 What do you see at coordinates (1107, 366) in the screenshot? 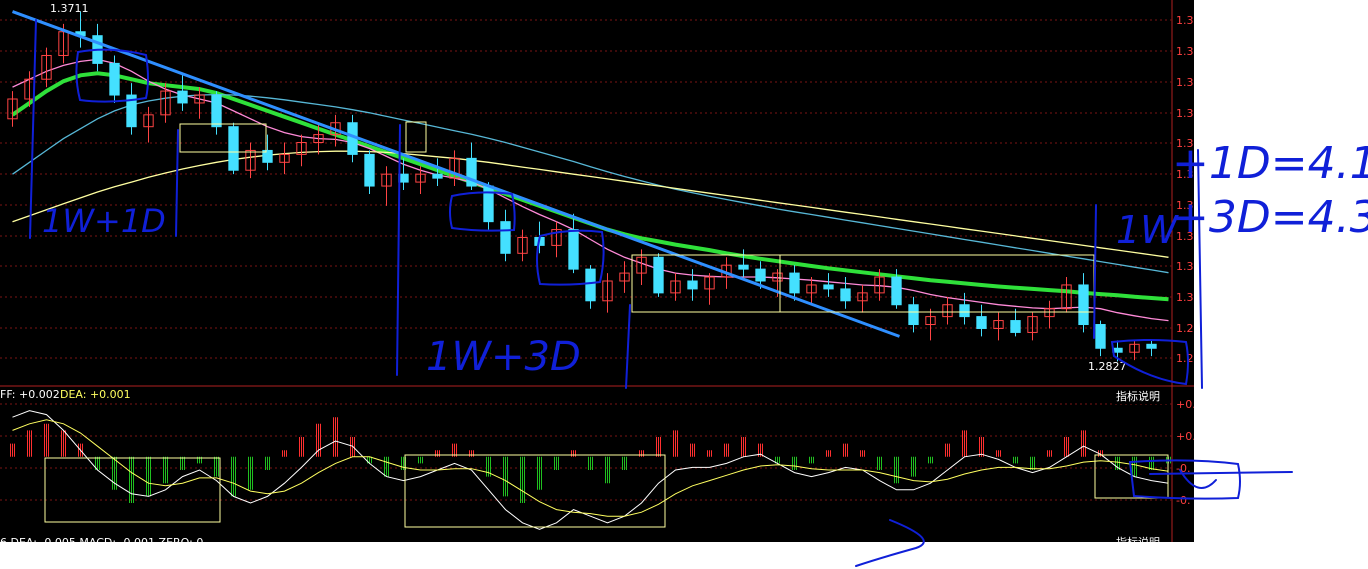
I see `low-price-label: 1.2827` at bounding box center [1107, 366].